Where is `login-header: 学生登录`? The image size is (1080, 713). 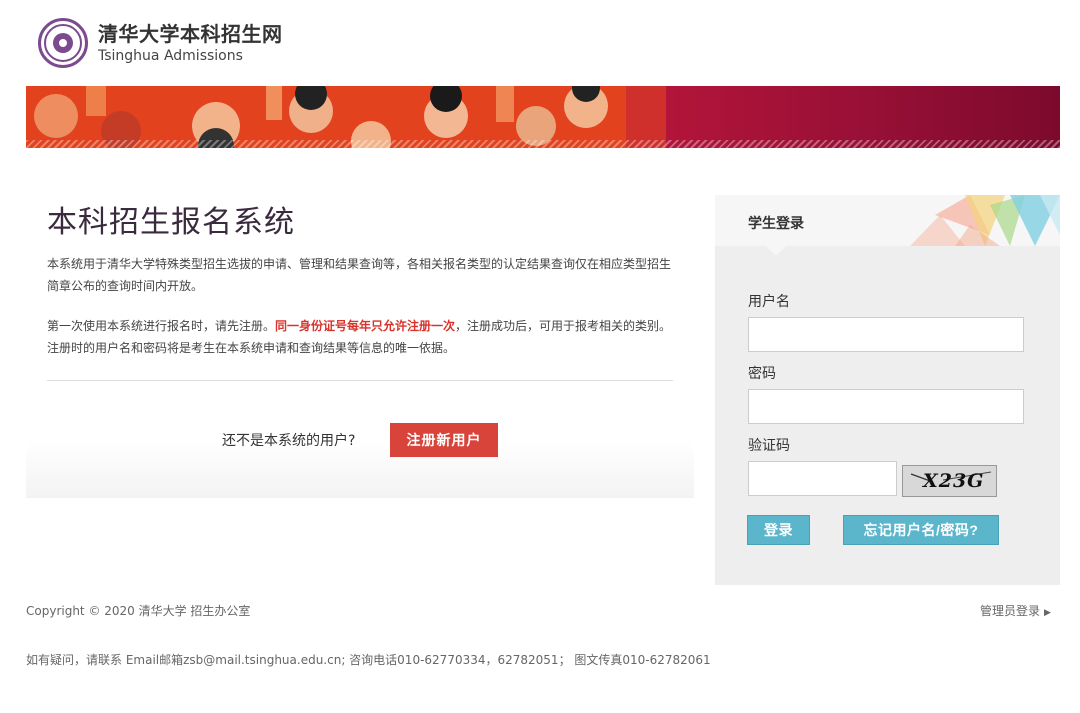 login-header: 学生登录 is located at coordinates (887, 220).